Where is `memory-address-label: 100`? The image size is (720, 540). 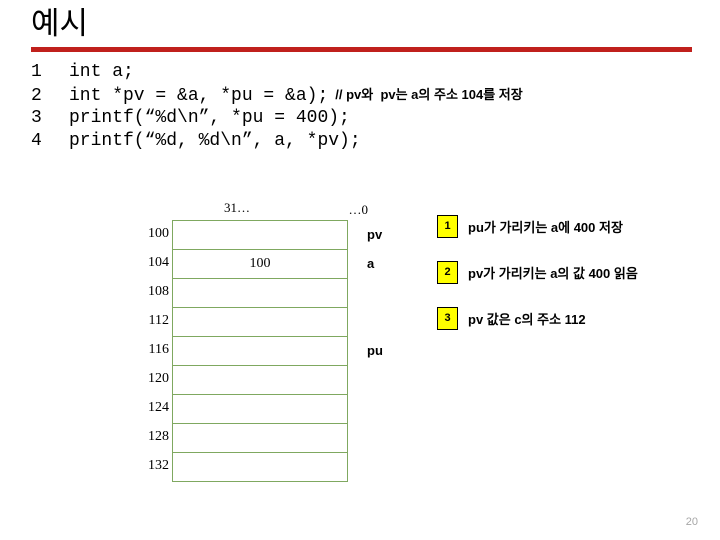 memory-address-label: 100 is located at coordinates (158, 233).